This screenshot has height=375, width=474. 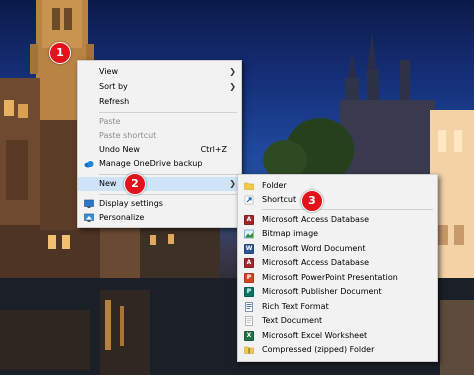 What do you see at coordinates (249, 292) in the screenshot?
I see `publisher-icon: P` at bounding box center [249, 292].